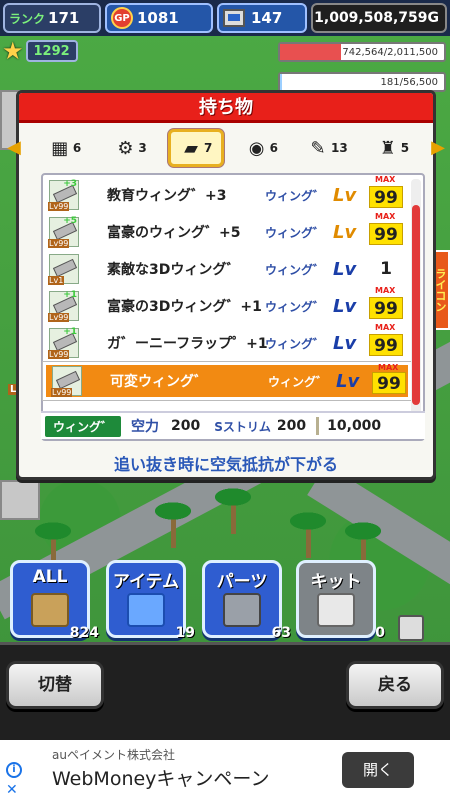 The height and width of the screenshot is (800, 450). I want to click on tab-prev-arrow: ◀, so click(14, 147).